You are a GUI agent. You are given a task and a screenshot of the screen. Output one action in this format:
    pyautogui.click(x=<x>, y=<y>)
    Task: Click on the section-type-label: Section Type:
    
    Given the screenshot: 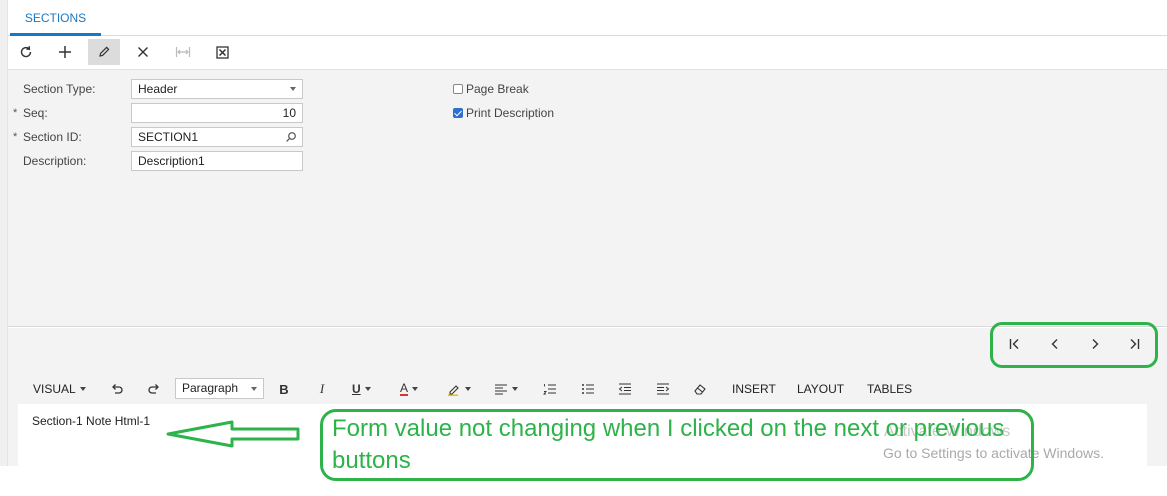 What is the action you would take?
    pyautogui.click(x=59, y=89)
    